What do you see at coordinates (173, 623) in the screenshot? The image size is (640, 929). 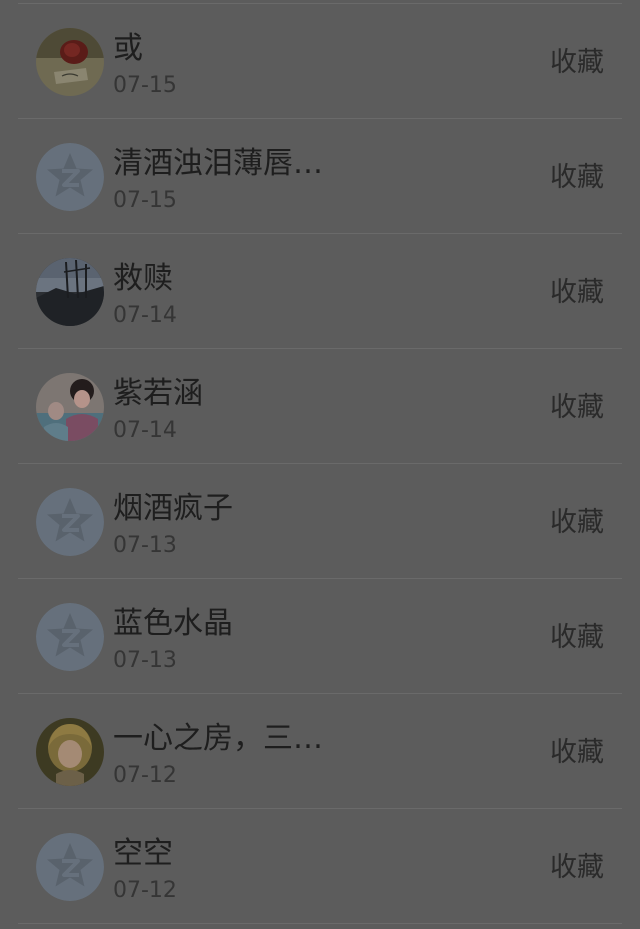 I see `contact-name: 蓝色水晶` at bounding box center [173, 623].